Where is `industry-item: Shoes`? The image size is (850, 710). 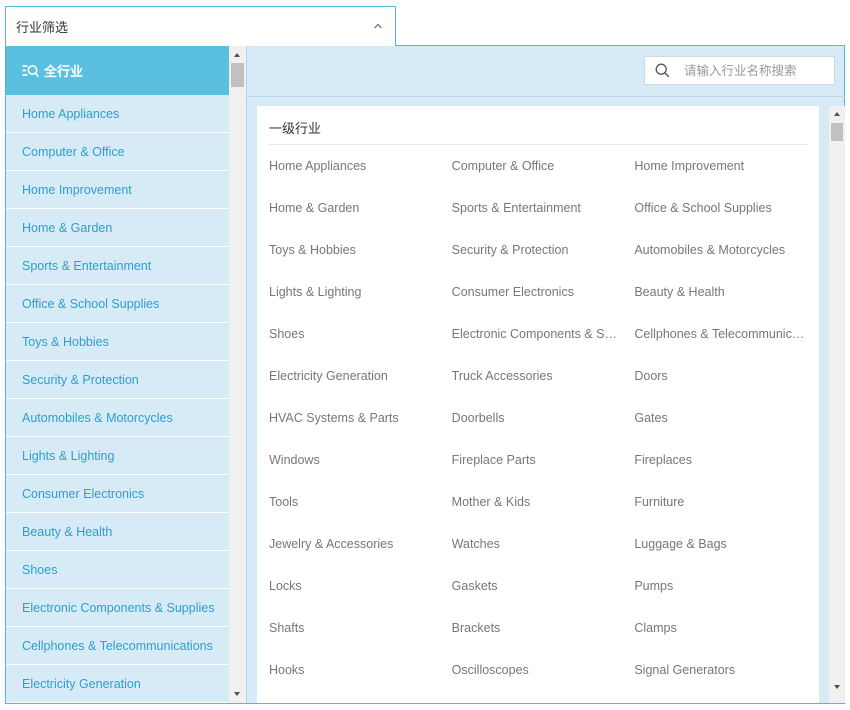 industry-item: Shoes is located at coordinates (360, 345).